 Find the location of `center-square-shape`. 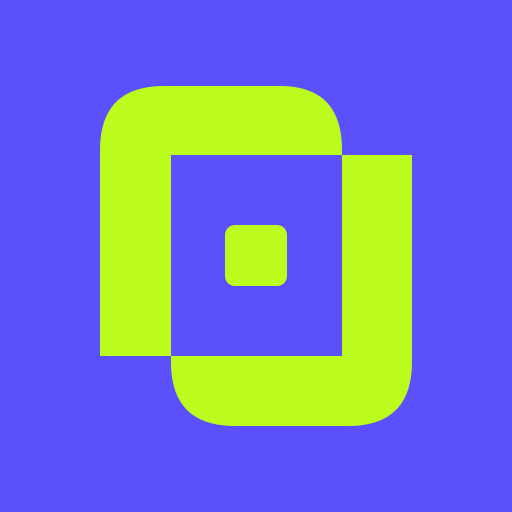

center-square-shape is located at coordinates (256, 255).